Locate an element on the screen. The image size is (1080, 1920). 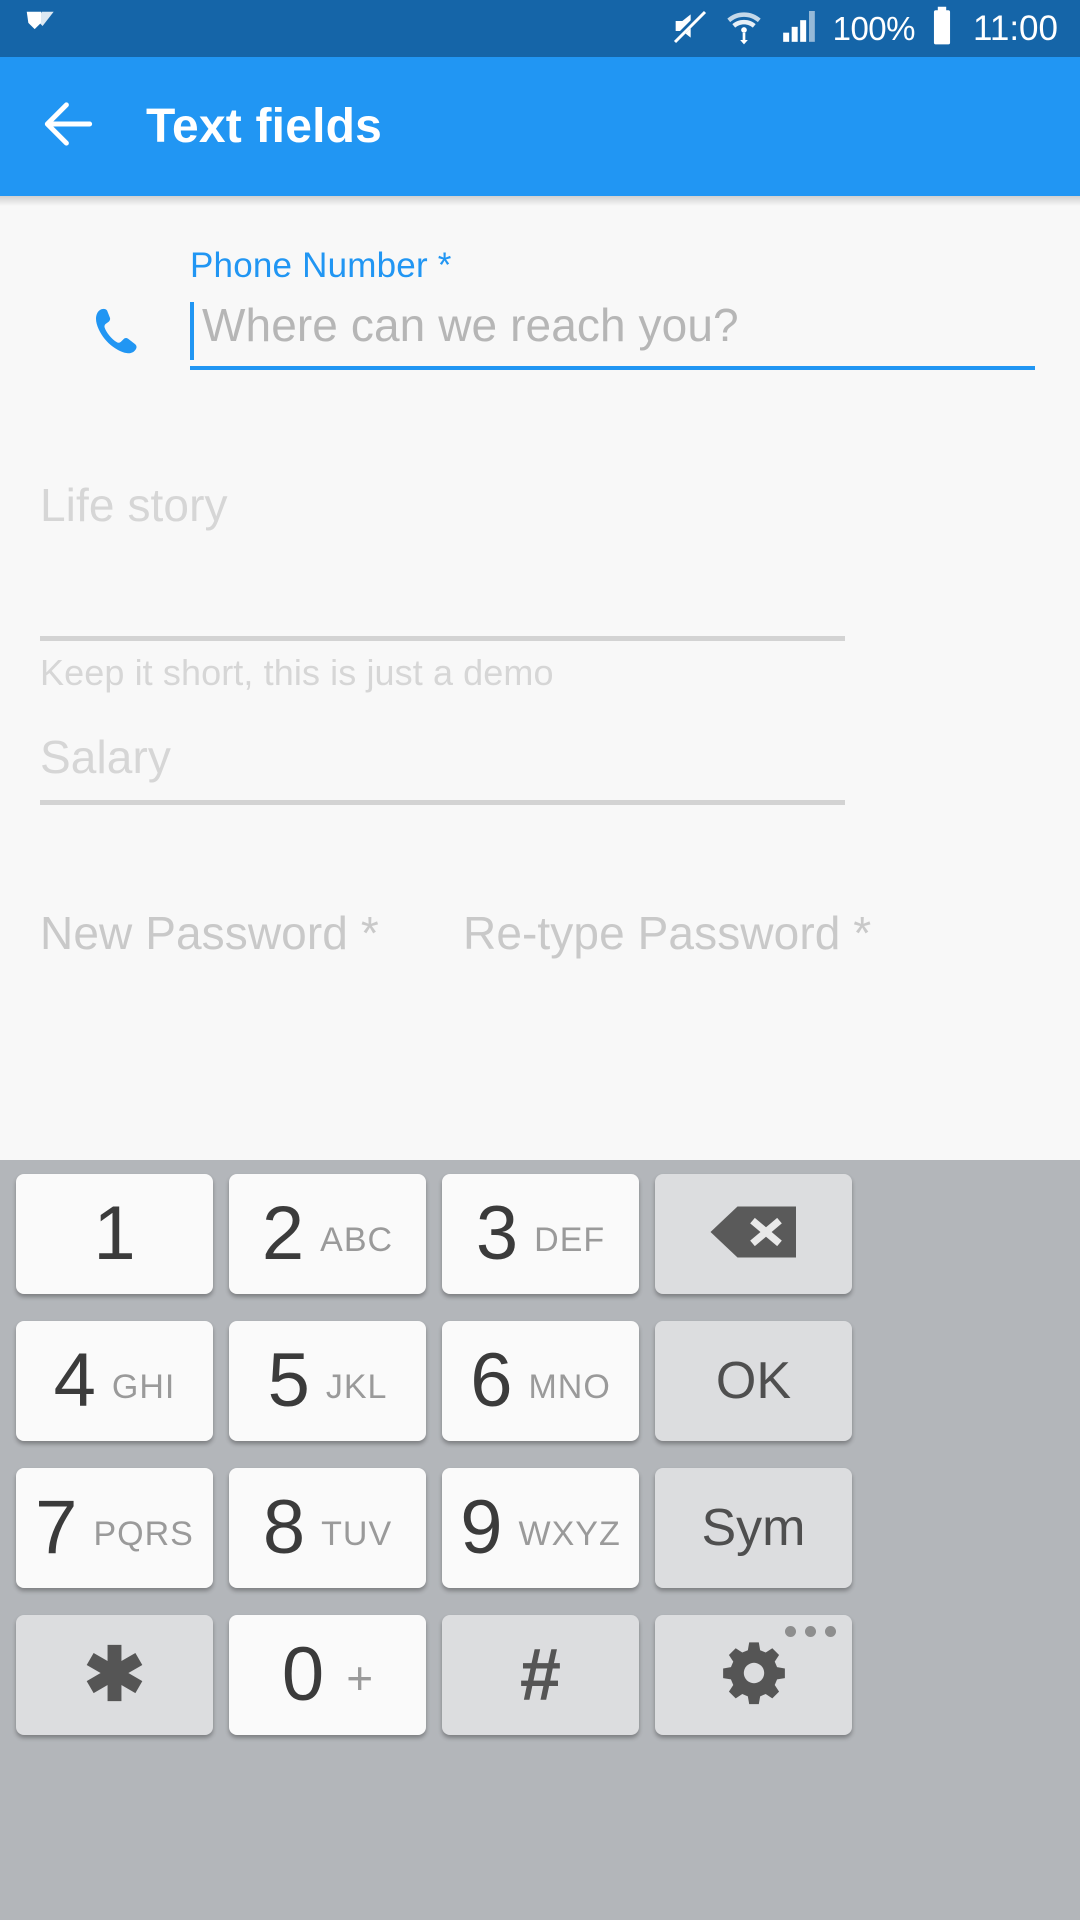
key-1: 1 is located at coordinates (114, 1234).